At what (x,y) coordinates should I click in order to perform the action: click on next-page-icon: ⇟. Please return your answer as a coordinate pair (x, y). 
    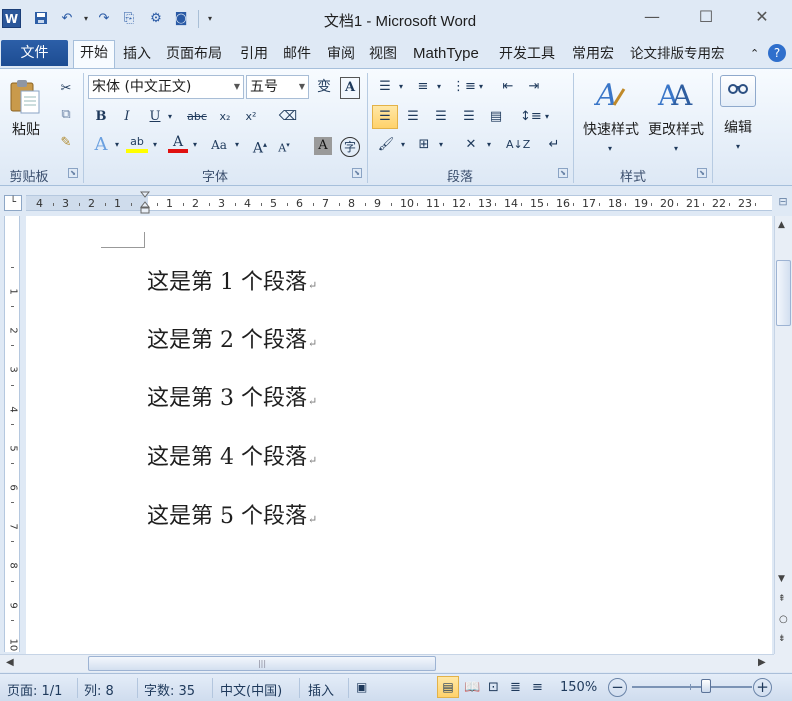
    Looking at the image, I should click on (782, 639).